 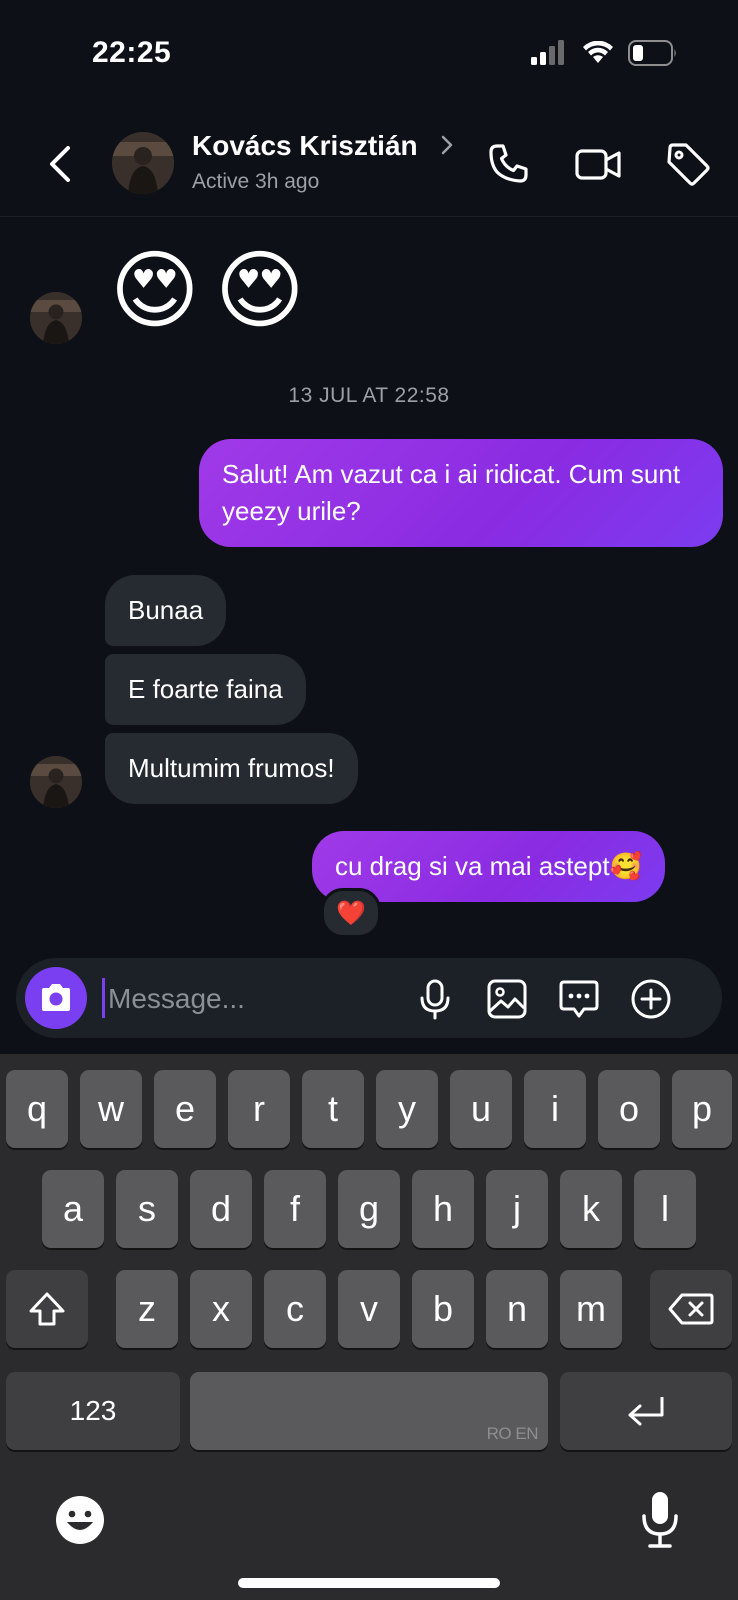 I want to click on contact-status: Active 3h ago, so click(x=256, y=181).